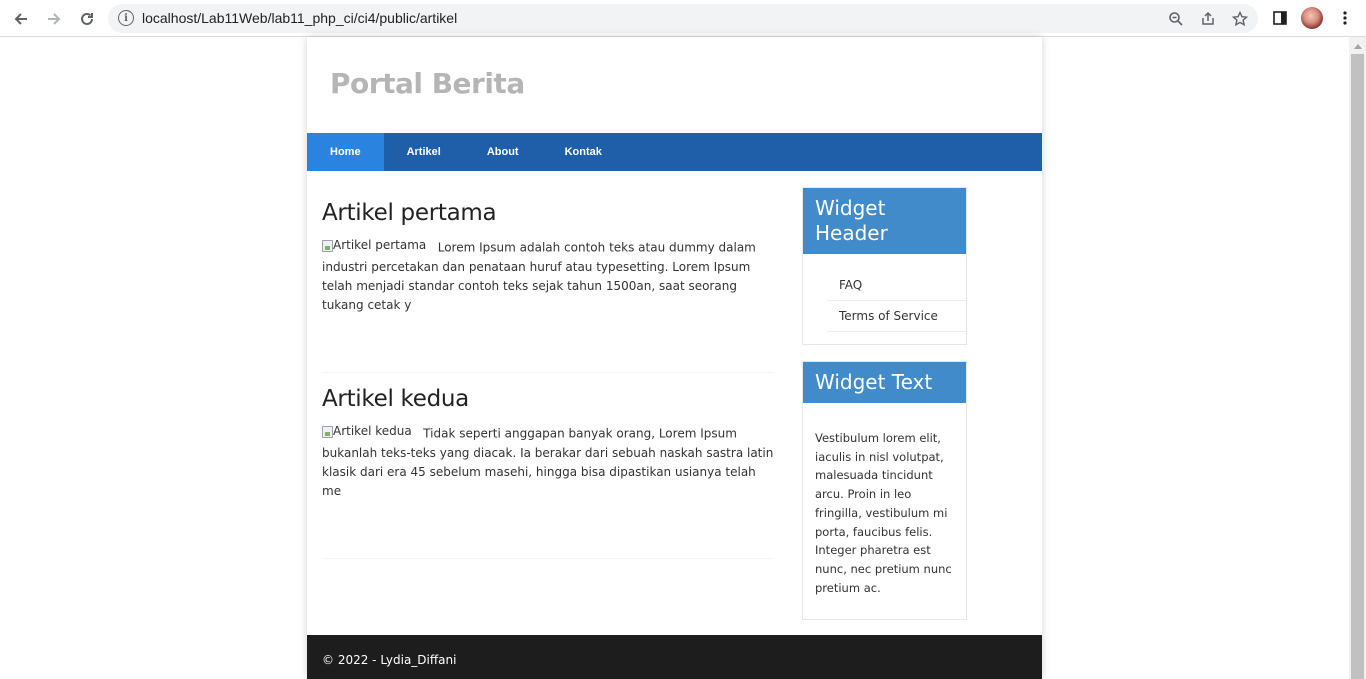 The height and width of the screenshot is (679, 1366). What do you see at coordinates (583, 152) in the screenshot?
I see `nav-kontak: Kontak` at bounding box center [583, 152].